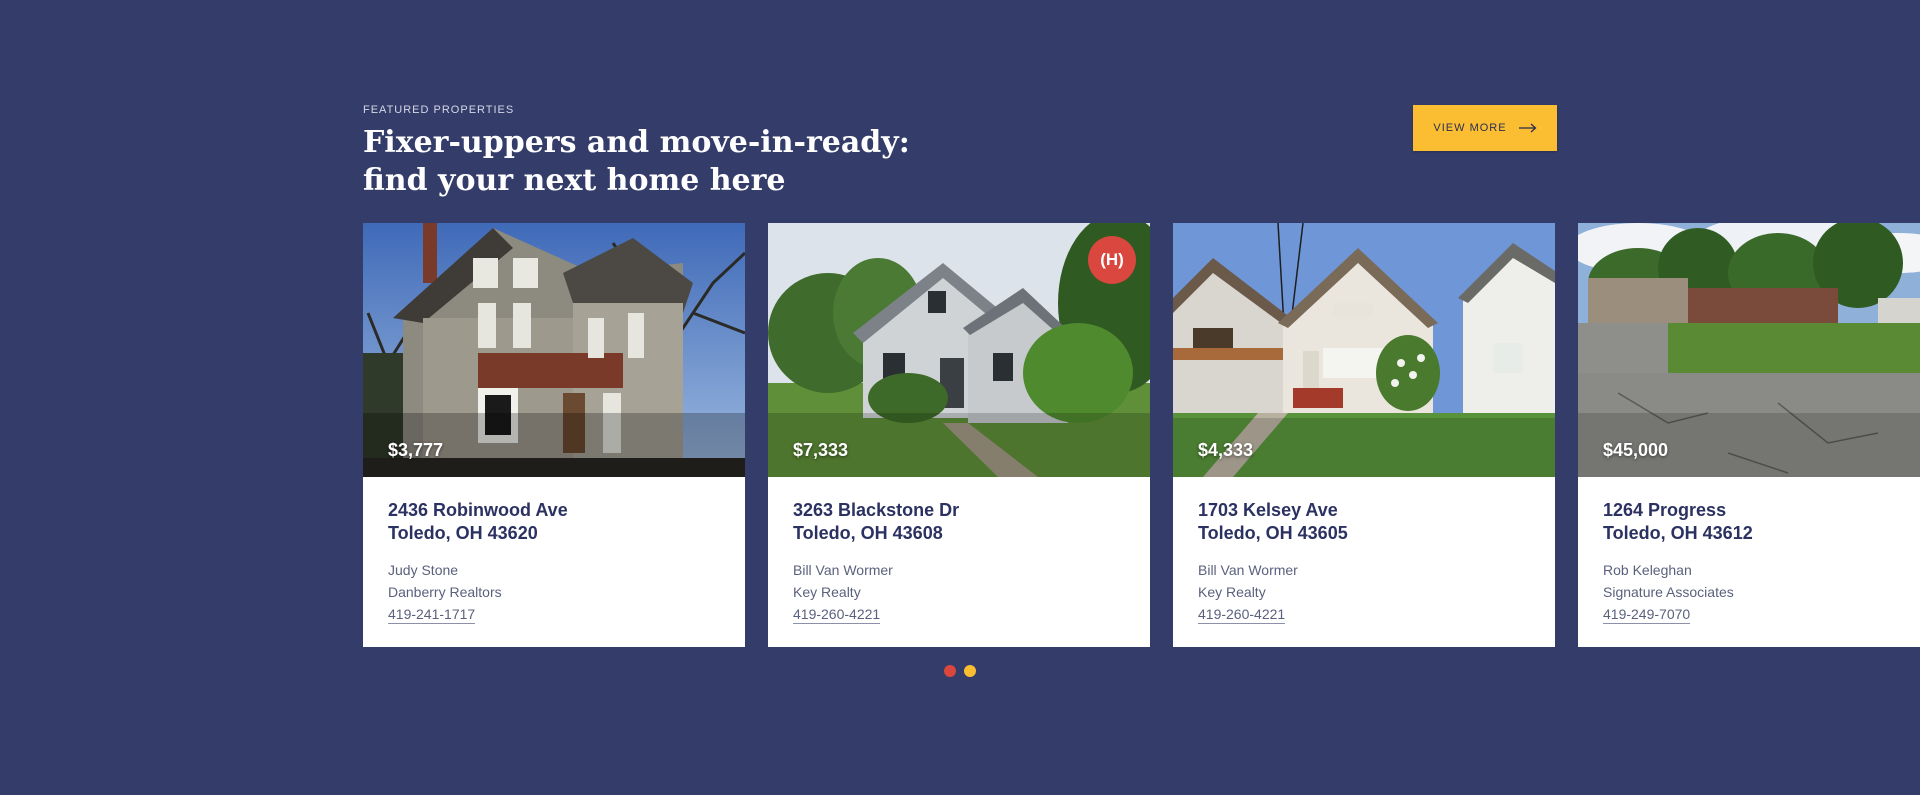 This screenshot has height=797, width=1920. What do you see at coordinates (876, 522) in the screenshot?
I see `property-address: 3263 Blackstone Dr Toledo, OH 43608` at bounding box center [876, 522].